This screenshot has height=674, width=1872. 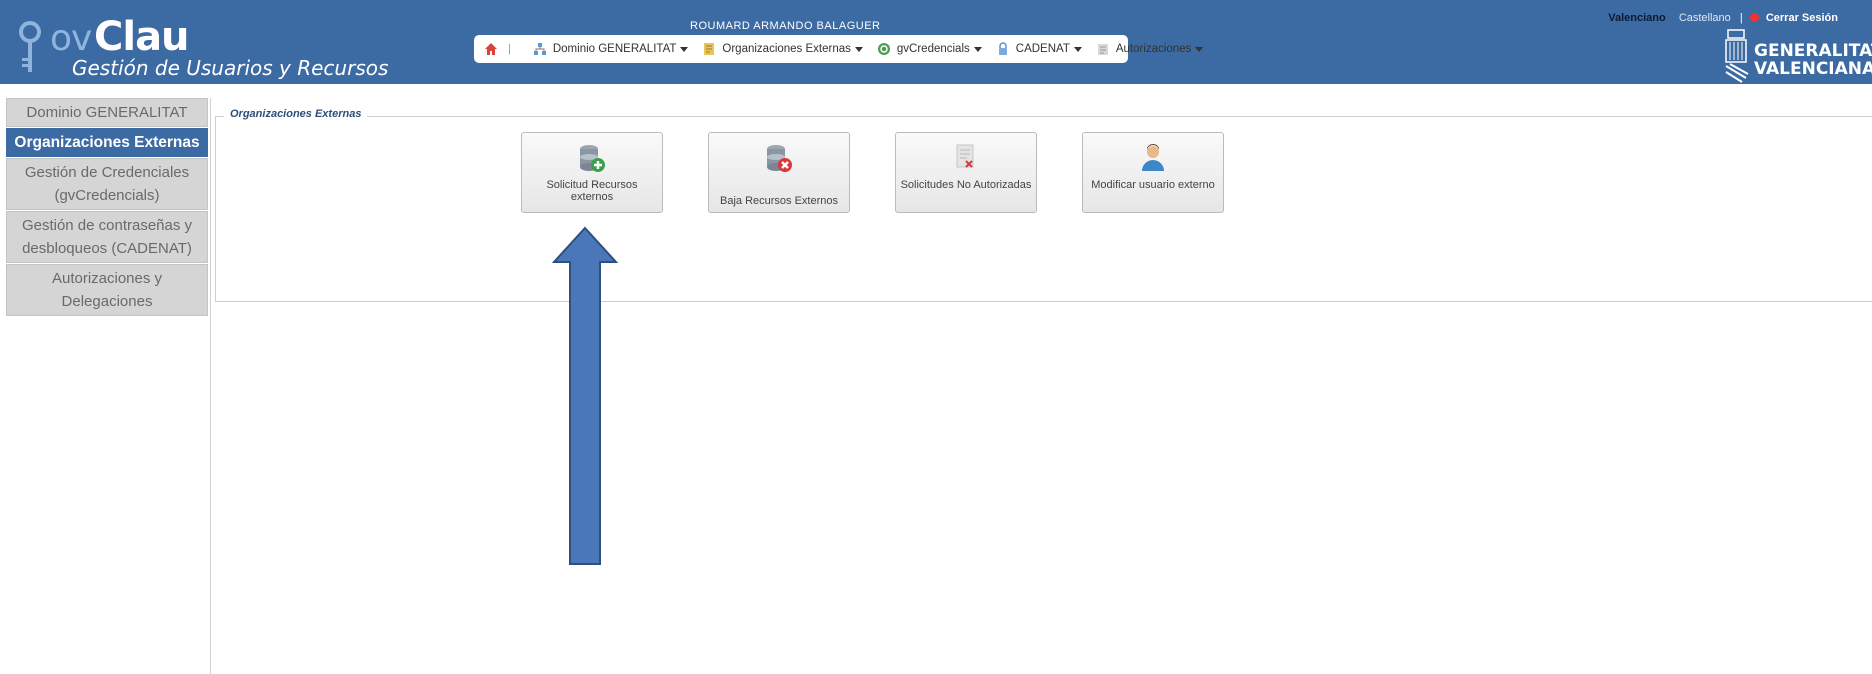 I want to click on sidebar-item-autorizaciones: Autorizaciones y Delegaciones, so click(x=107, y=290).